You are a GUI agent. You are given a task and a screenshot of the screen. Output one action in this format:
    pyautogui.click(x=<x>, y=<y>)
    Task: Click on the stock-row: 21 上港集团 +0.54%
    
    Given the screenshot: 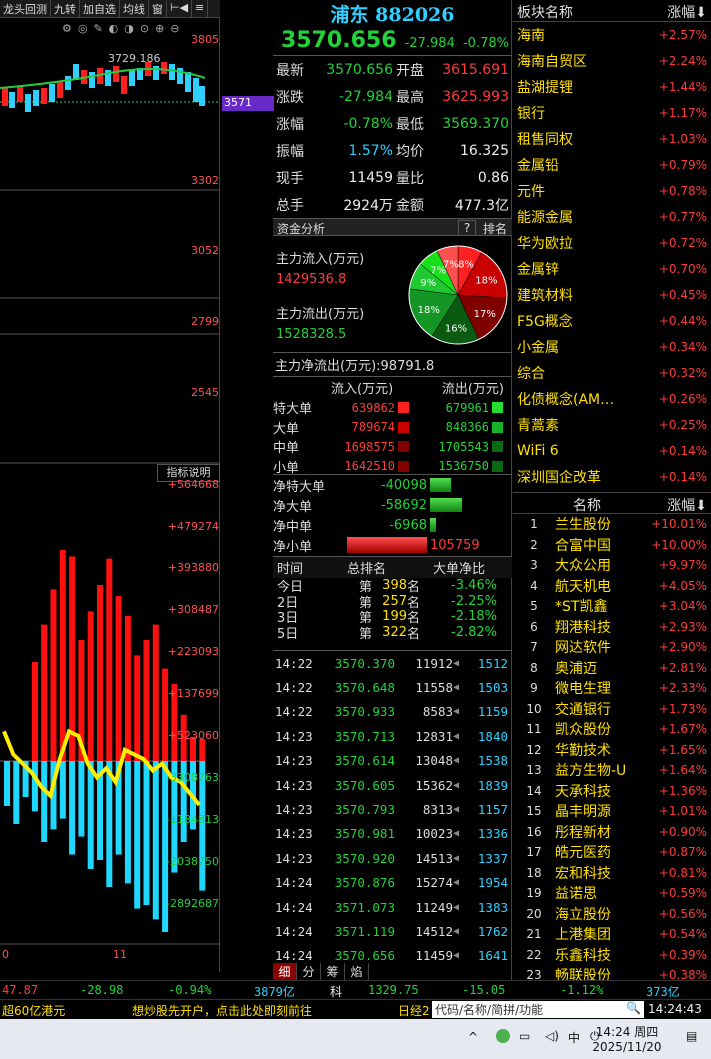 What is the action you would take?
    pyautogui.click(x=612, y=934)
    